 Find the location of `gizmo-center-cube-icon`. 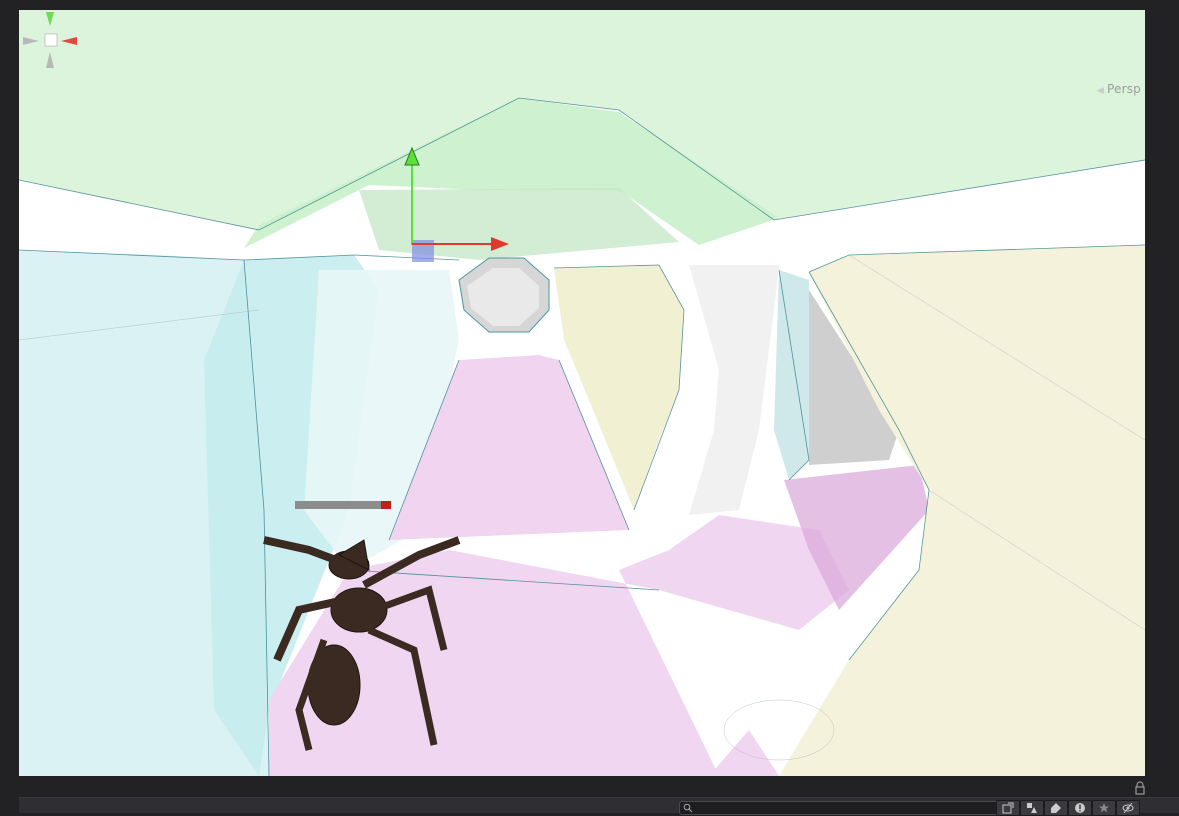

gizmo-center-cube-icon is located at coordinates (51, 40).